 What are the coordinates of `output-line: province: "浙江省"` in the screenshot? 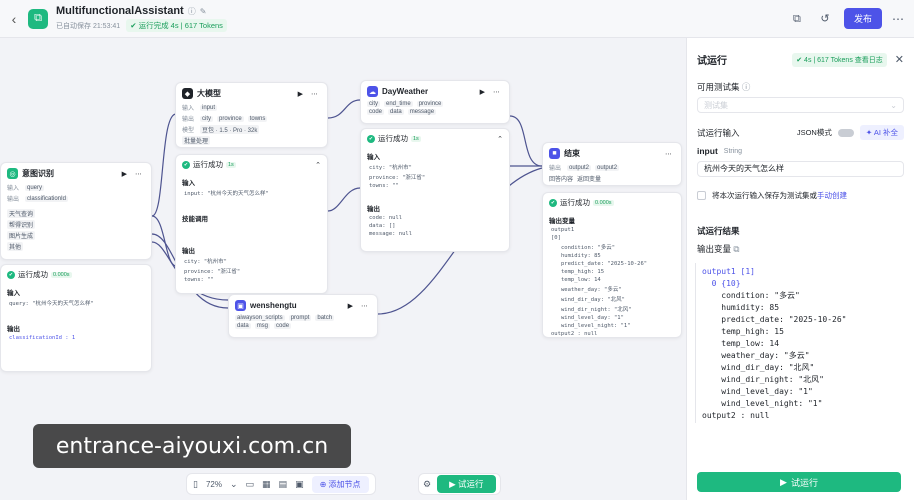 It's located at (212, 272).